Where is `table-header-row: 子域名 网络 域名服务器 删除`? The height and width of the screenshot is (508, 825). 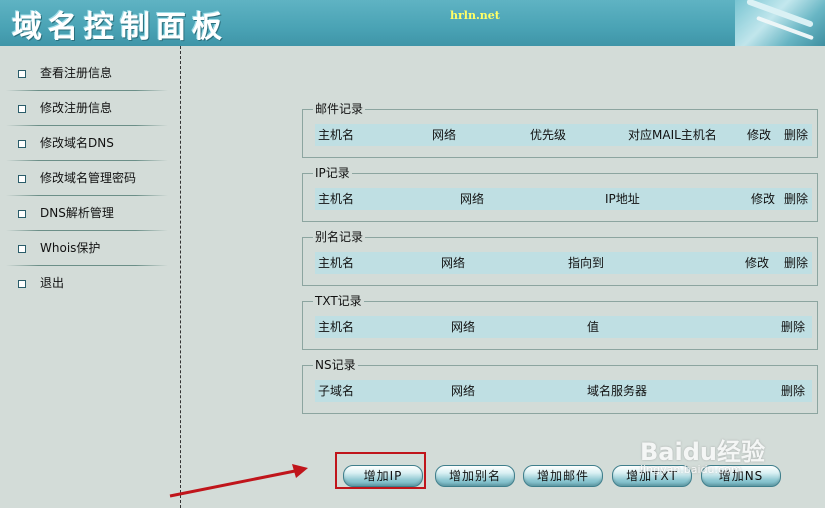
table-header-row: 子域名 网络 域名服务器 删除 is located at coordinates (563, 391).